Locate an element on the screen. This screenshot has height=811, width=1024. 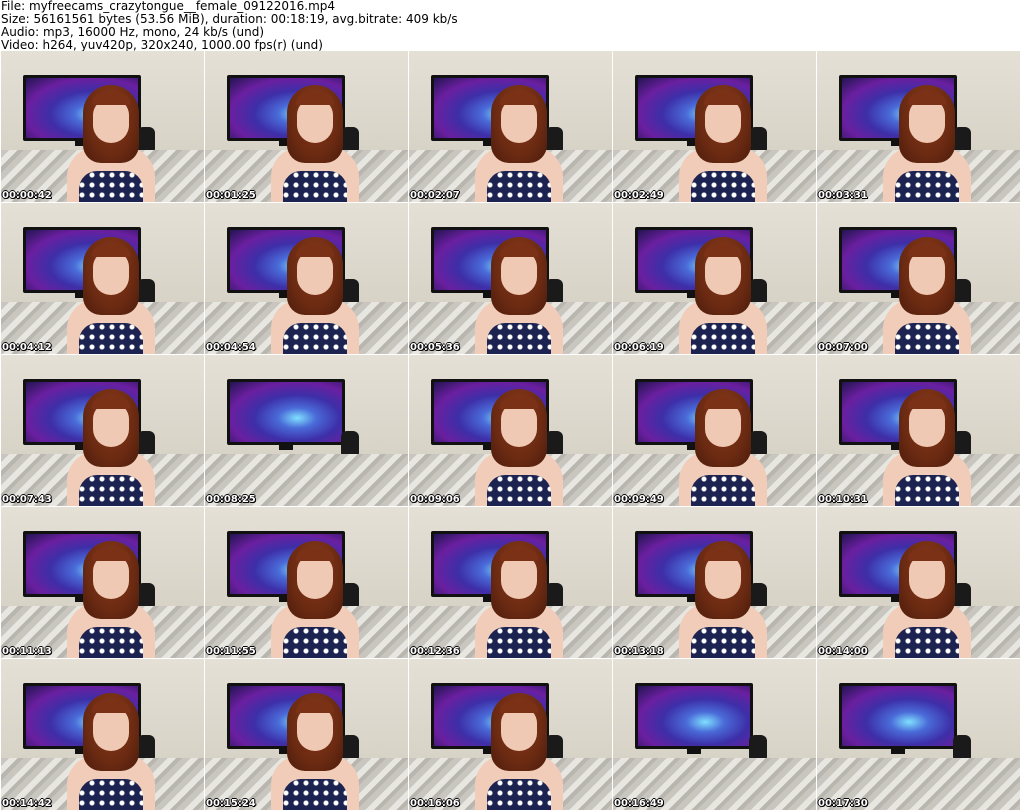
thumbnail-timestamp: 00:03:31 is located at coordinates (843, 195).